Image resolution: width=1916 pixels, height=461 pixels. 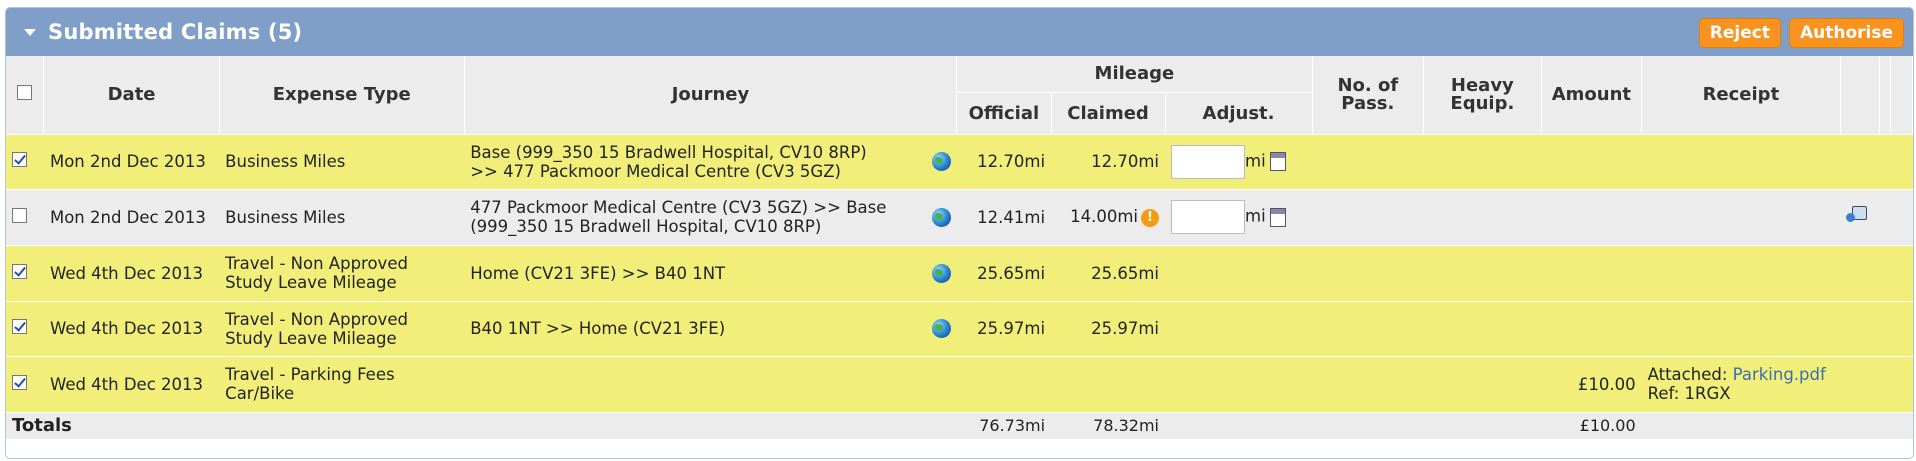 I want to click on col-heavy-equip: Heavy Equip., so click(x=1482, y=95).